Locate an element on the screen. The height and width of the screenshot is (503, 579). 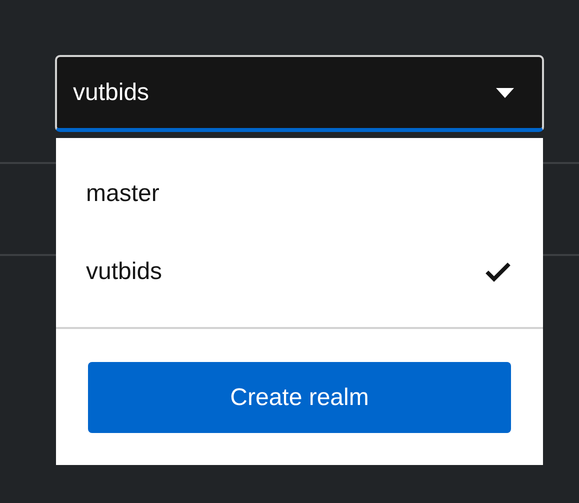
menu-item: master is located at coordinates (299, 194).